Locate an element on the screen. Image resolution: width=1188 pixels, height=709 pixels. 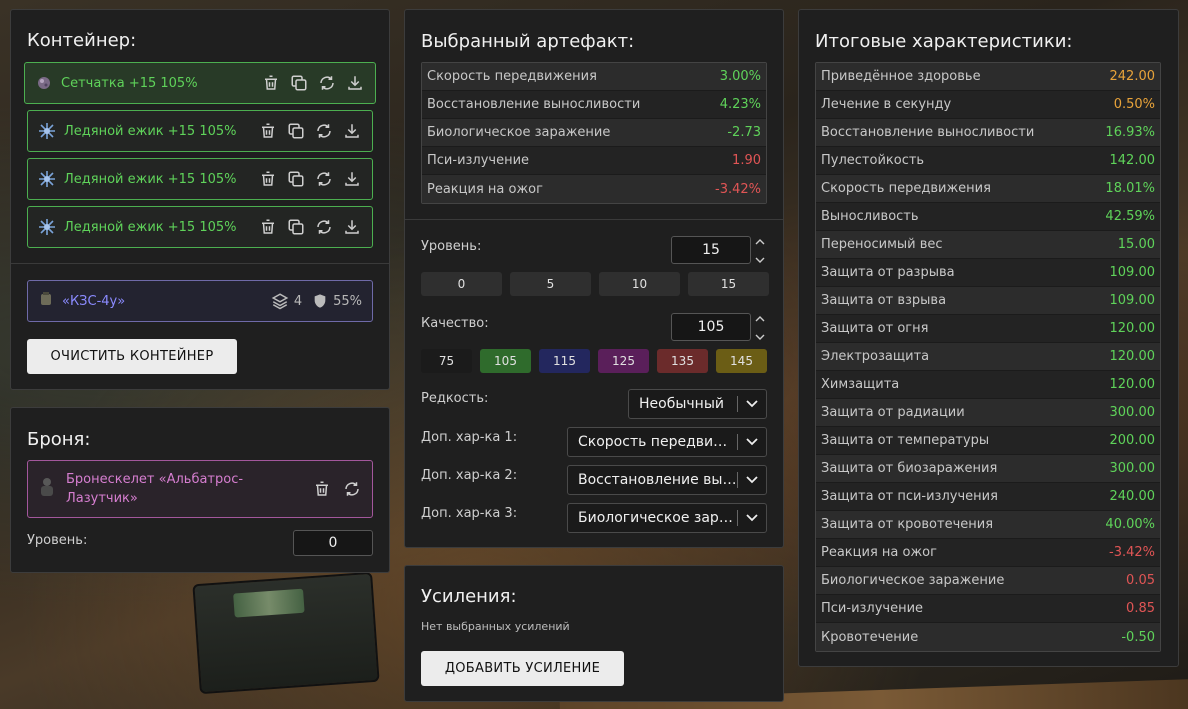
stat-value: -3.42% is located at coordinates (1132, 552).